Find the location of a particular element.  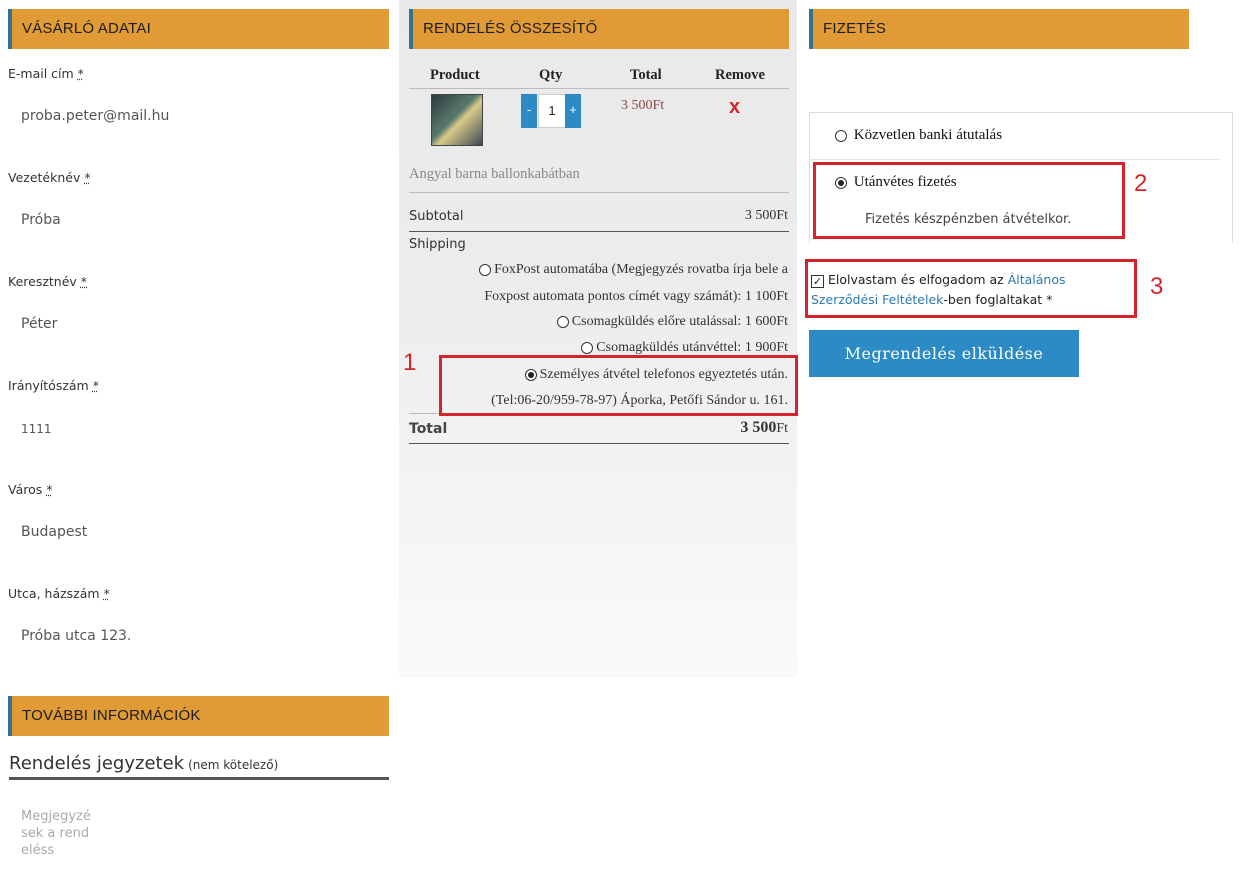

annotation-label-1: 1 is located at coordinates (410, 362).